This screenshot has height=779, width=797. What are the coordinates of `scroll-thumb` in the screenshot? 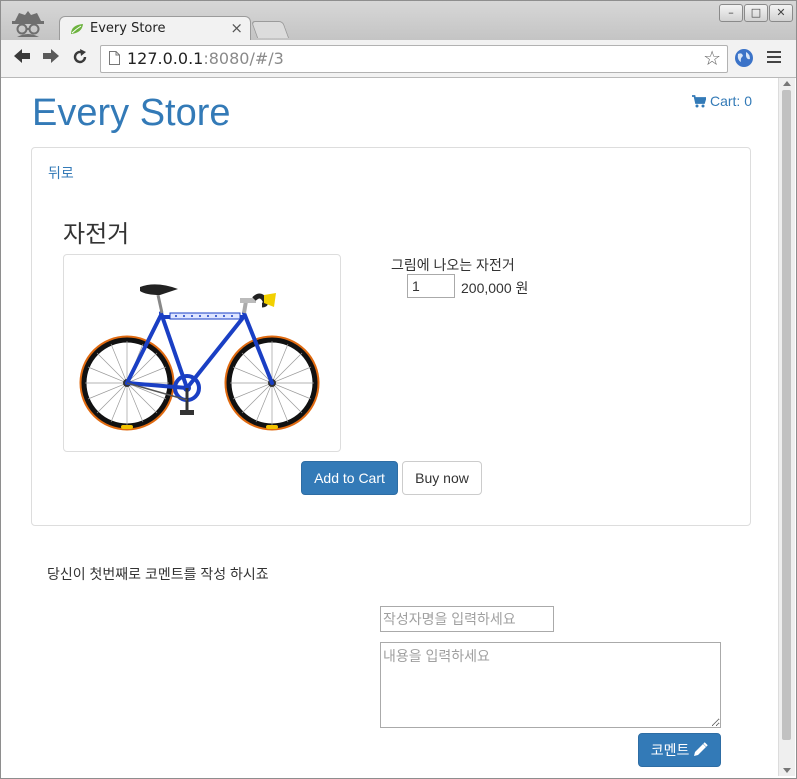 It's located at (786, 415).